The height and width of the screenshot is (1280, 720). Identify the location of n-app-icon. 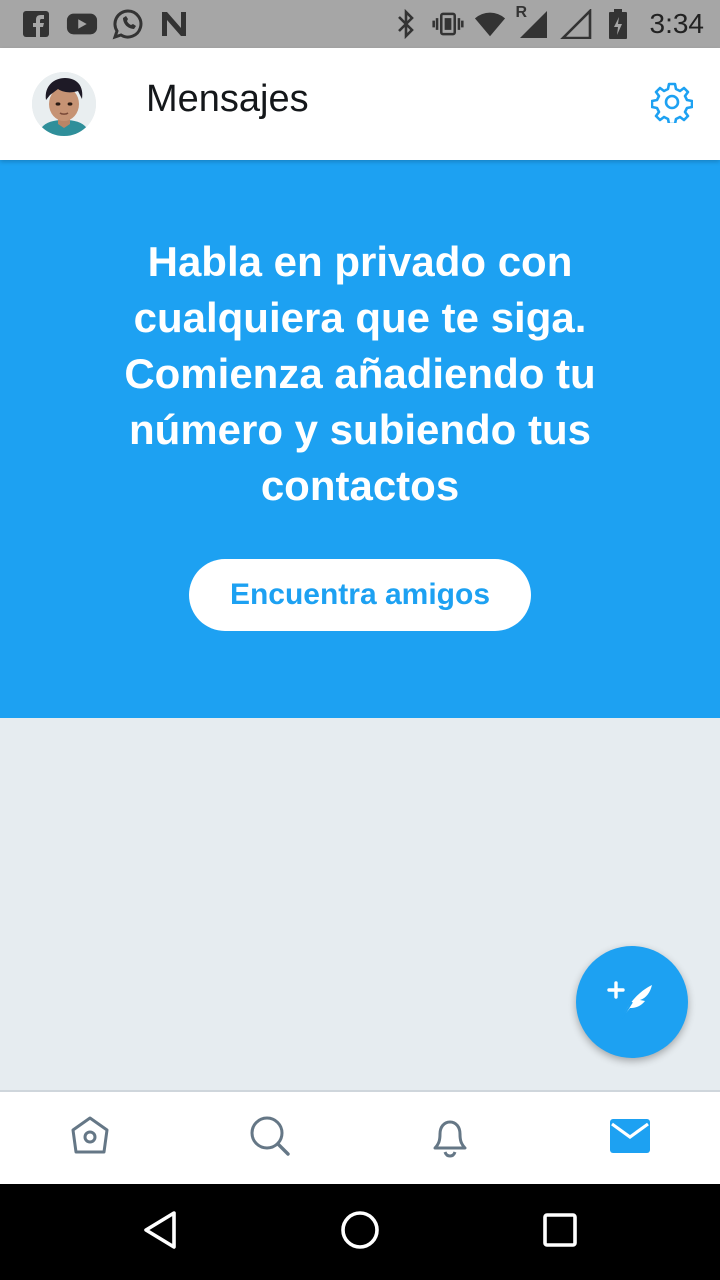
(174, 24).